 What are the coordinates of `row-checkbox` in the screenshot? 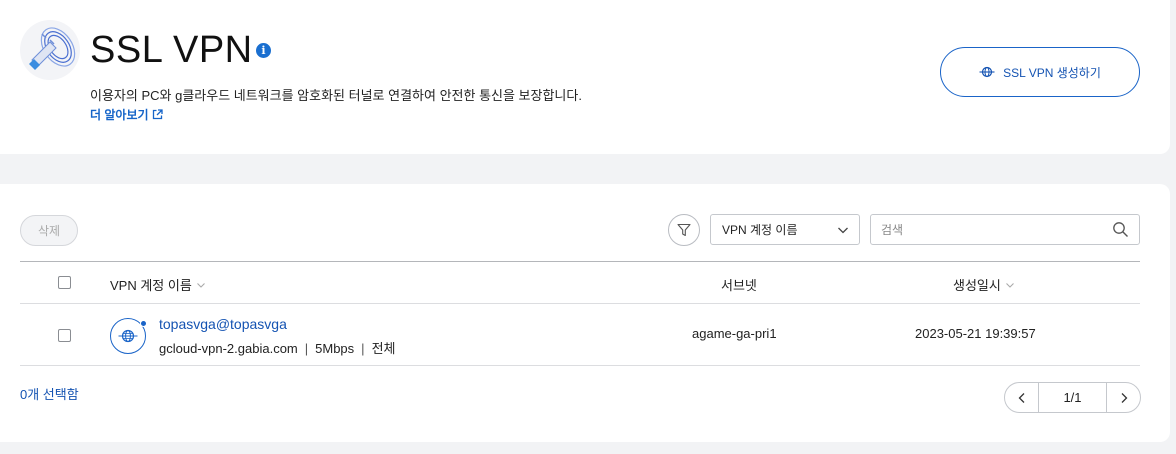 It's located at (64, 335).